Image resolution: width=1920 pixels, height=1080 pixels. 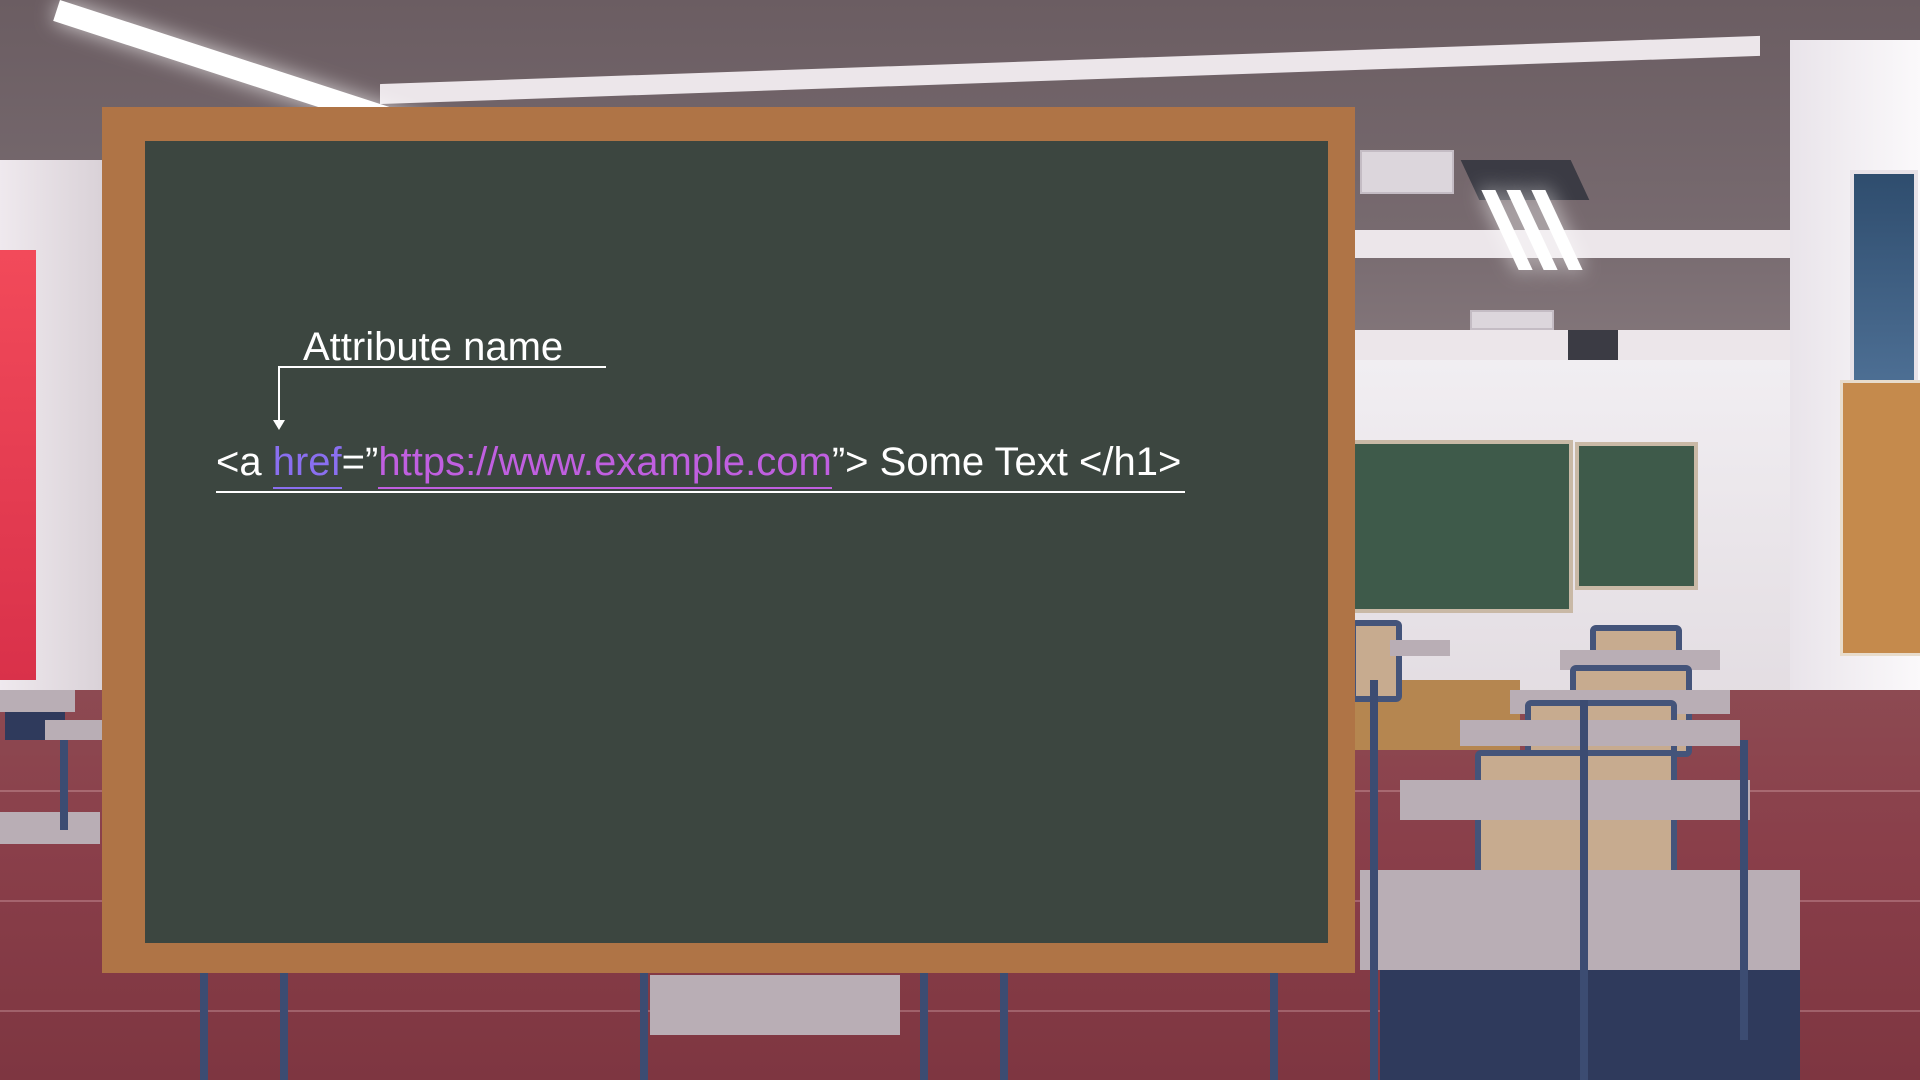 What do you see at coordinates (605, 463) in the screenshot?
I see `code-attribute-value: https://www.example.com` at bounding box center [605, 463].